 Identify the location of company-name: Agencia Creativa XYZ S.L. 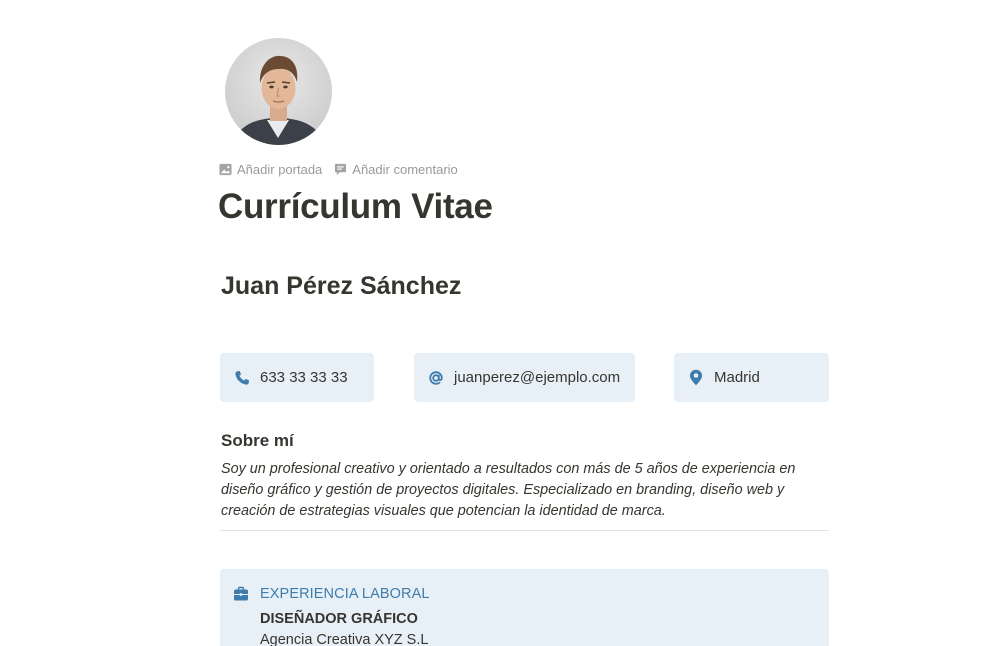
(344, 639).